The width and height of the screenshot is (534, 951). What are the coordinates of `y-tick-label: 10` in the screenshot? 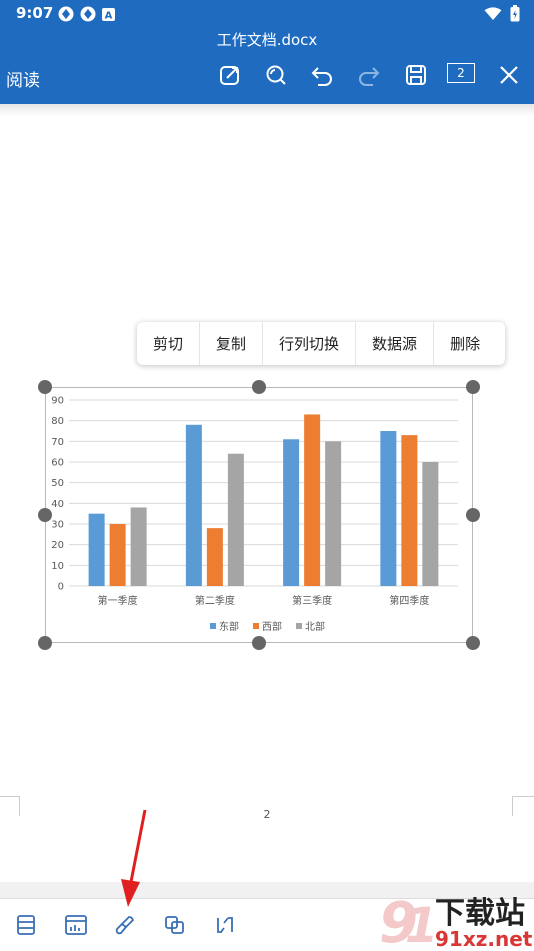 It's located at (57, 566).